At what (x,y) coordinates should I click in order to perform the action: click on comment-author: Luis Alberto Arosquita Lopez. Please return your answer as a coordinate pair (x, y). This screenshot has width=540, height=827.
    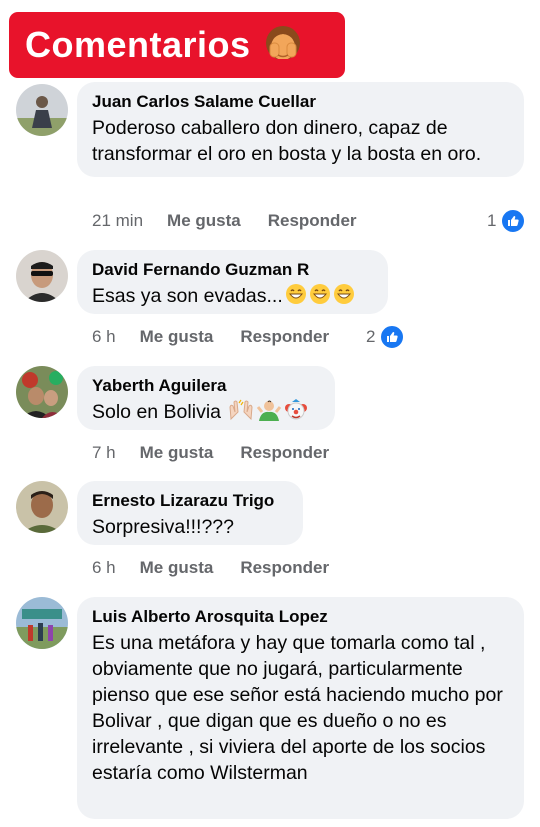
    Looking at the image, I should click on (301, 617).